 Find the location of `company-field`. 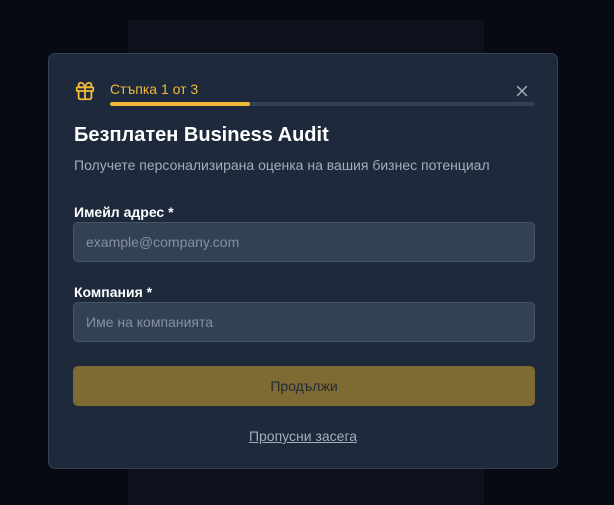

company-field is located at coordinates (304, 322).